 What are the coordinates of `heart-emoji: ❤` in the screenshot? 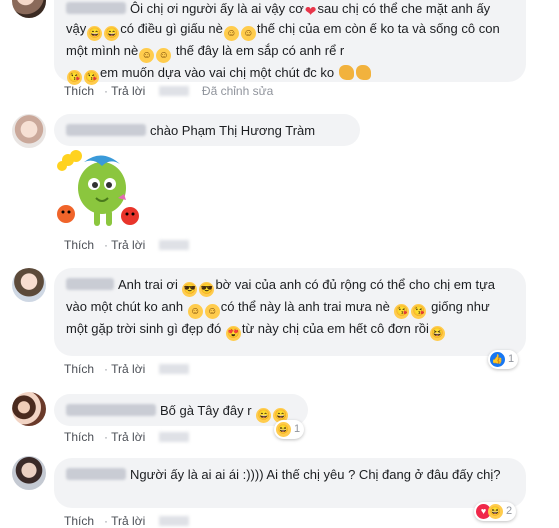 It's located at (310, 11).